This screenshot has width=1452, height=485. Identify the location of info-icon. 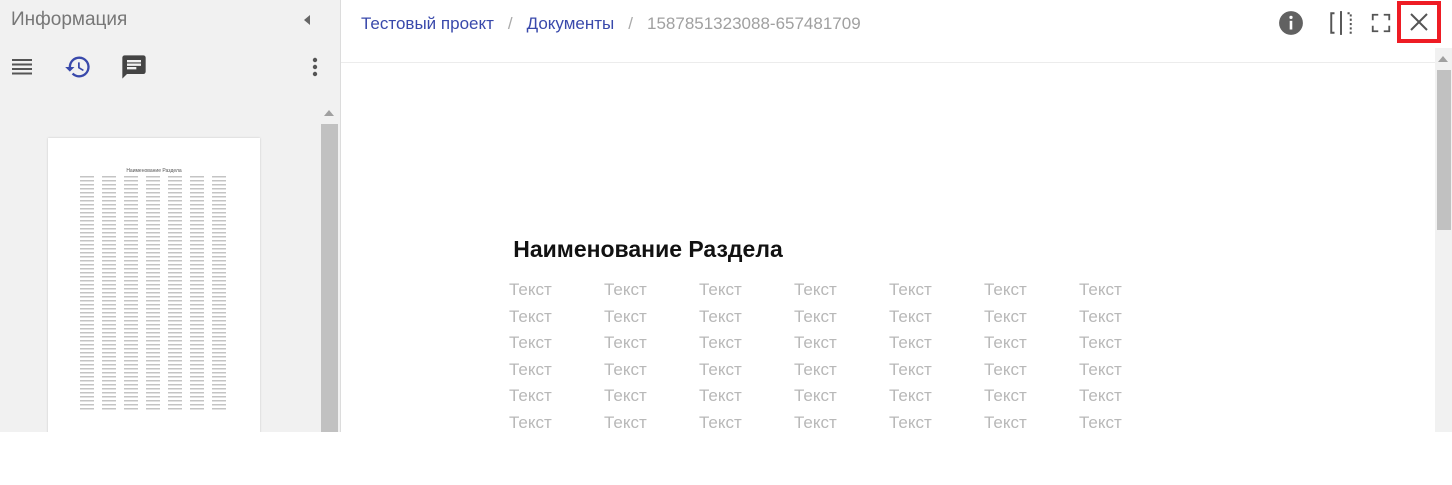
(1291, 23).